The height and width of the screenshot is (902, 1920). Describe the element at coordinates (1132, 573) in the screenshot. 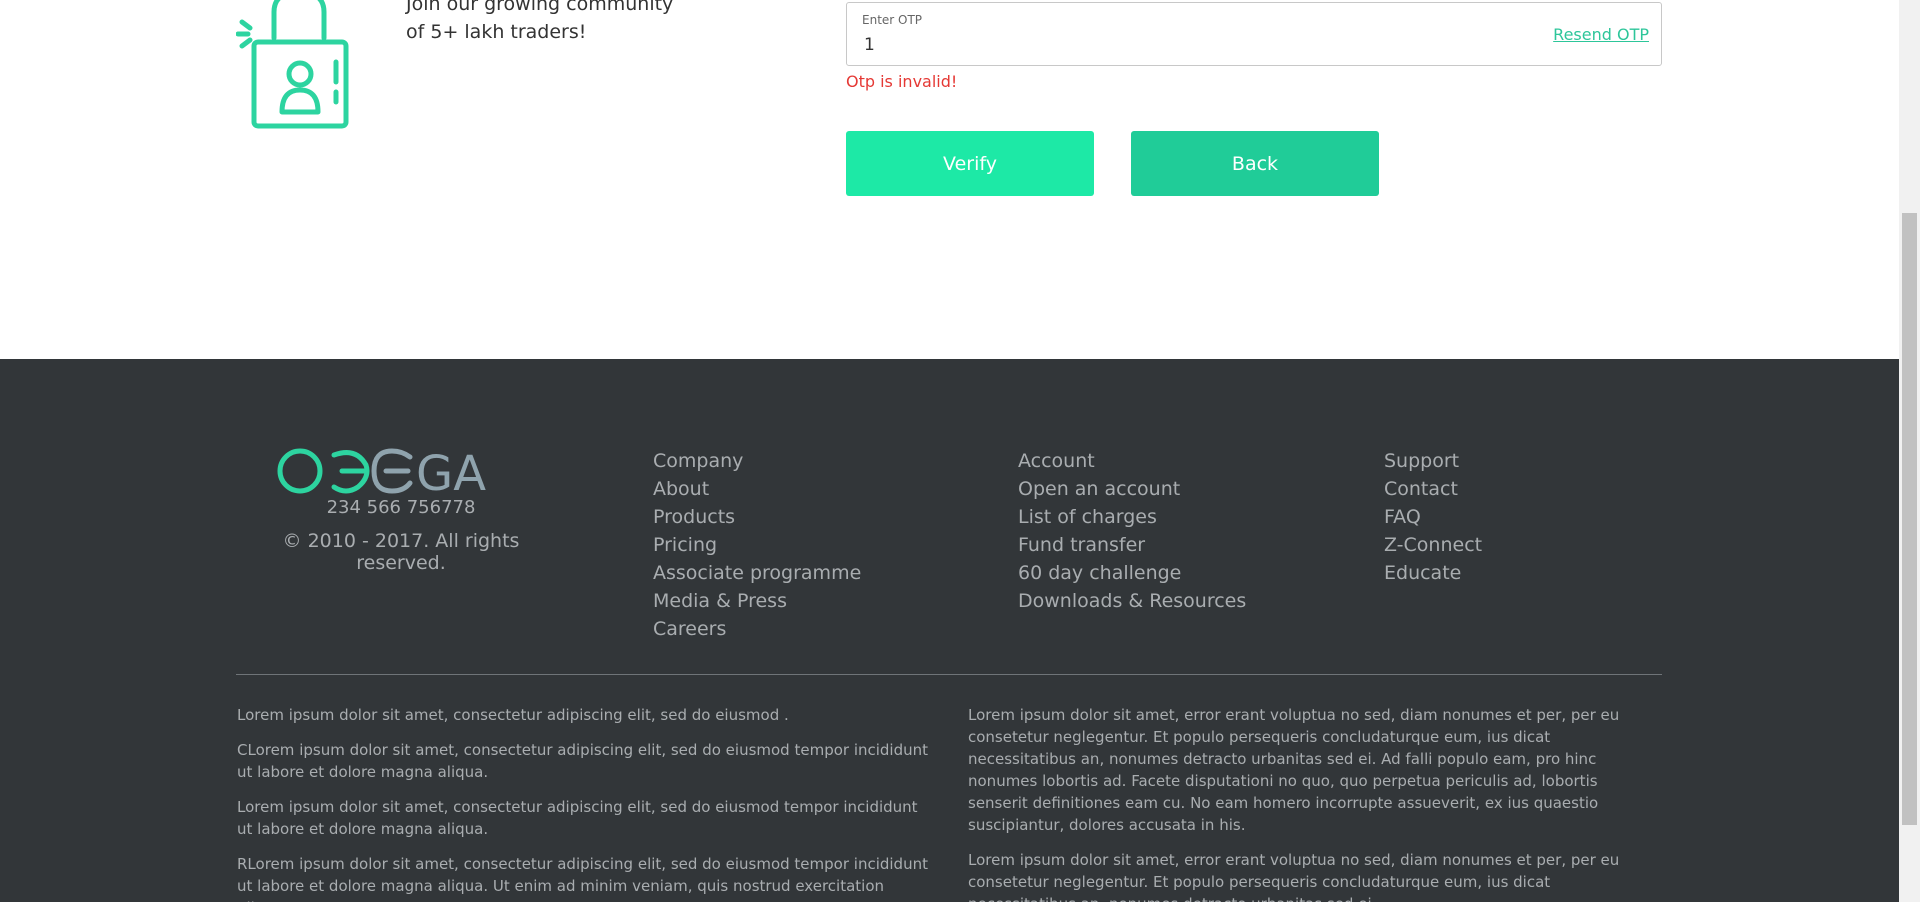

I see `footer-link-60-day-challenge: 60 day challenge` at that location.